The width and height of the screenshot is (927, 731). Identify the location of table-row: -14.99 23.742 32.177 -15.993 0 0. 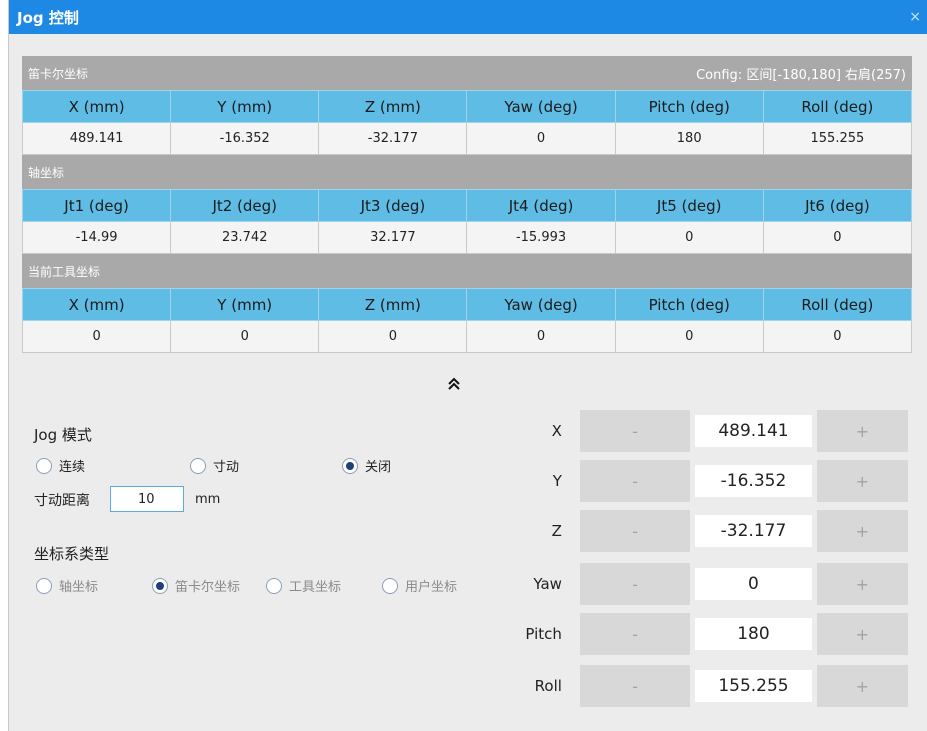
(467, 237).